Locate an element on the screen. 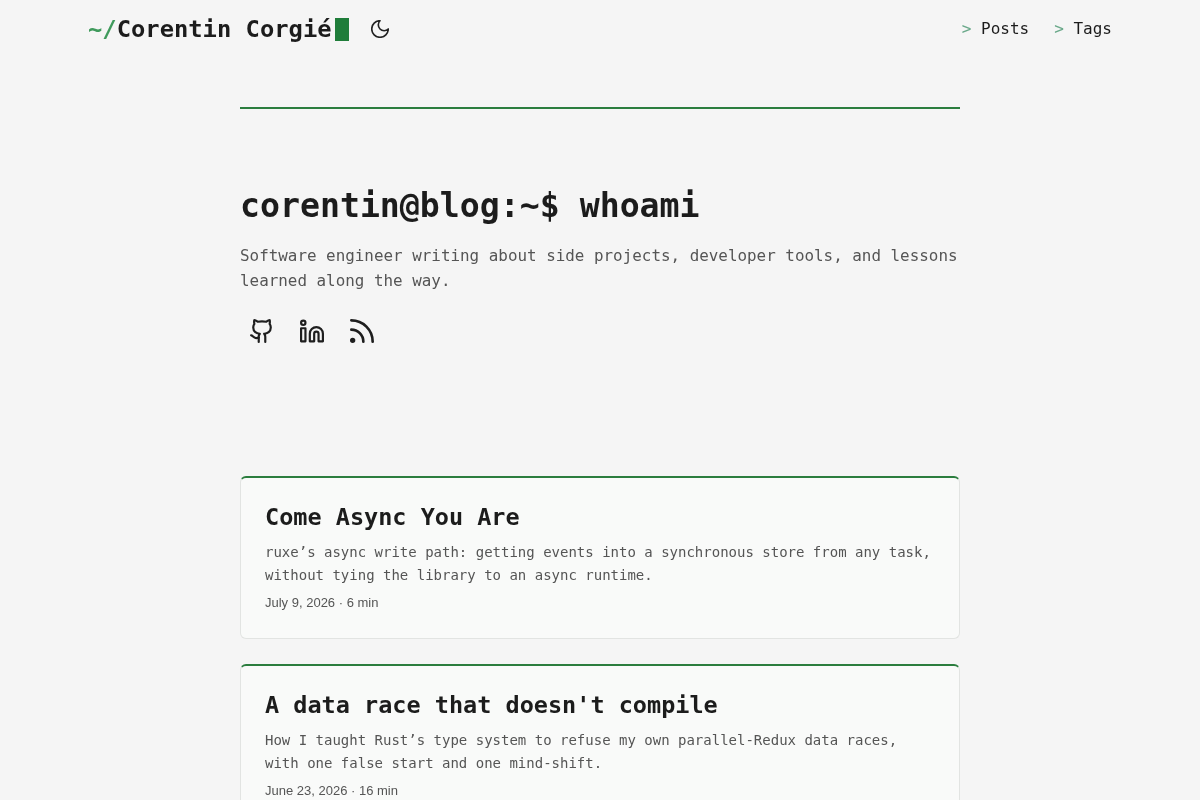  moon-icon is located at coordinates (379, 29).